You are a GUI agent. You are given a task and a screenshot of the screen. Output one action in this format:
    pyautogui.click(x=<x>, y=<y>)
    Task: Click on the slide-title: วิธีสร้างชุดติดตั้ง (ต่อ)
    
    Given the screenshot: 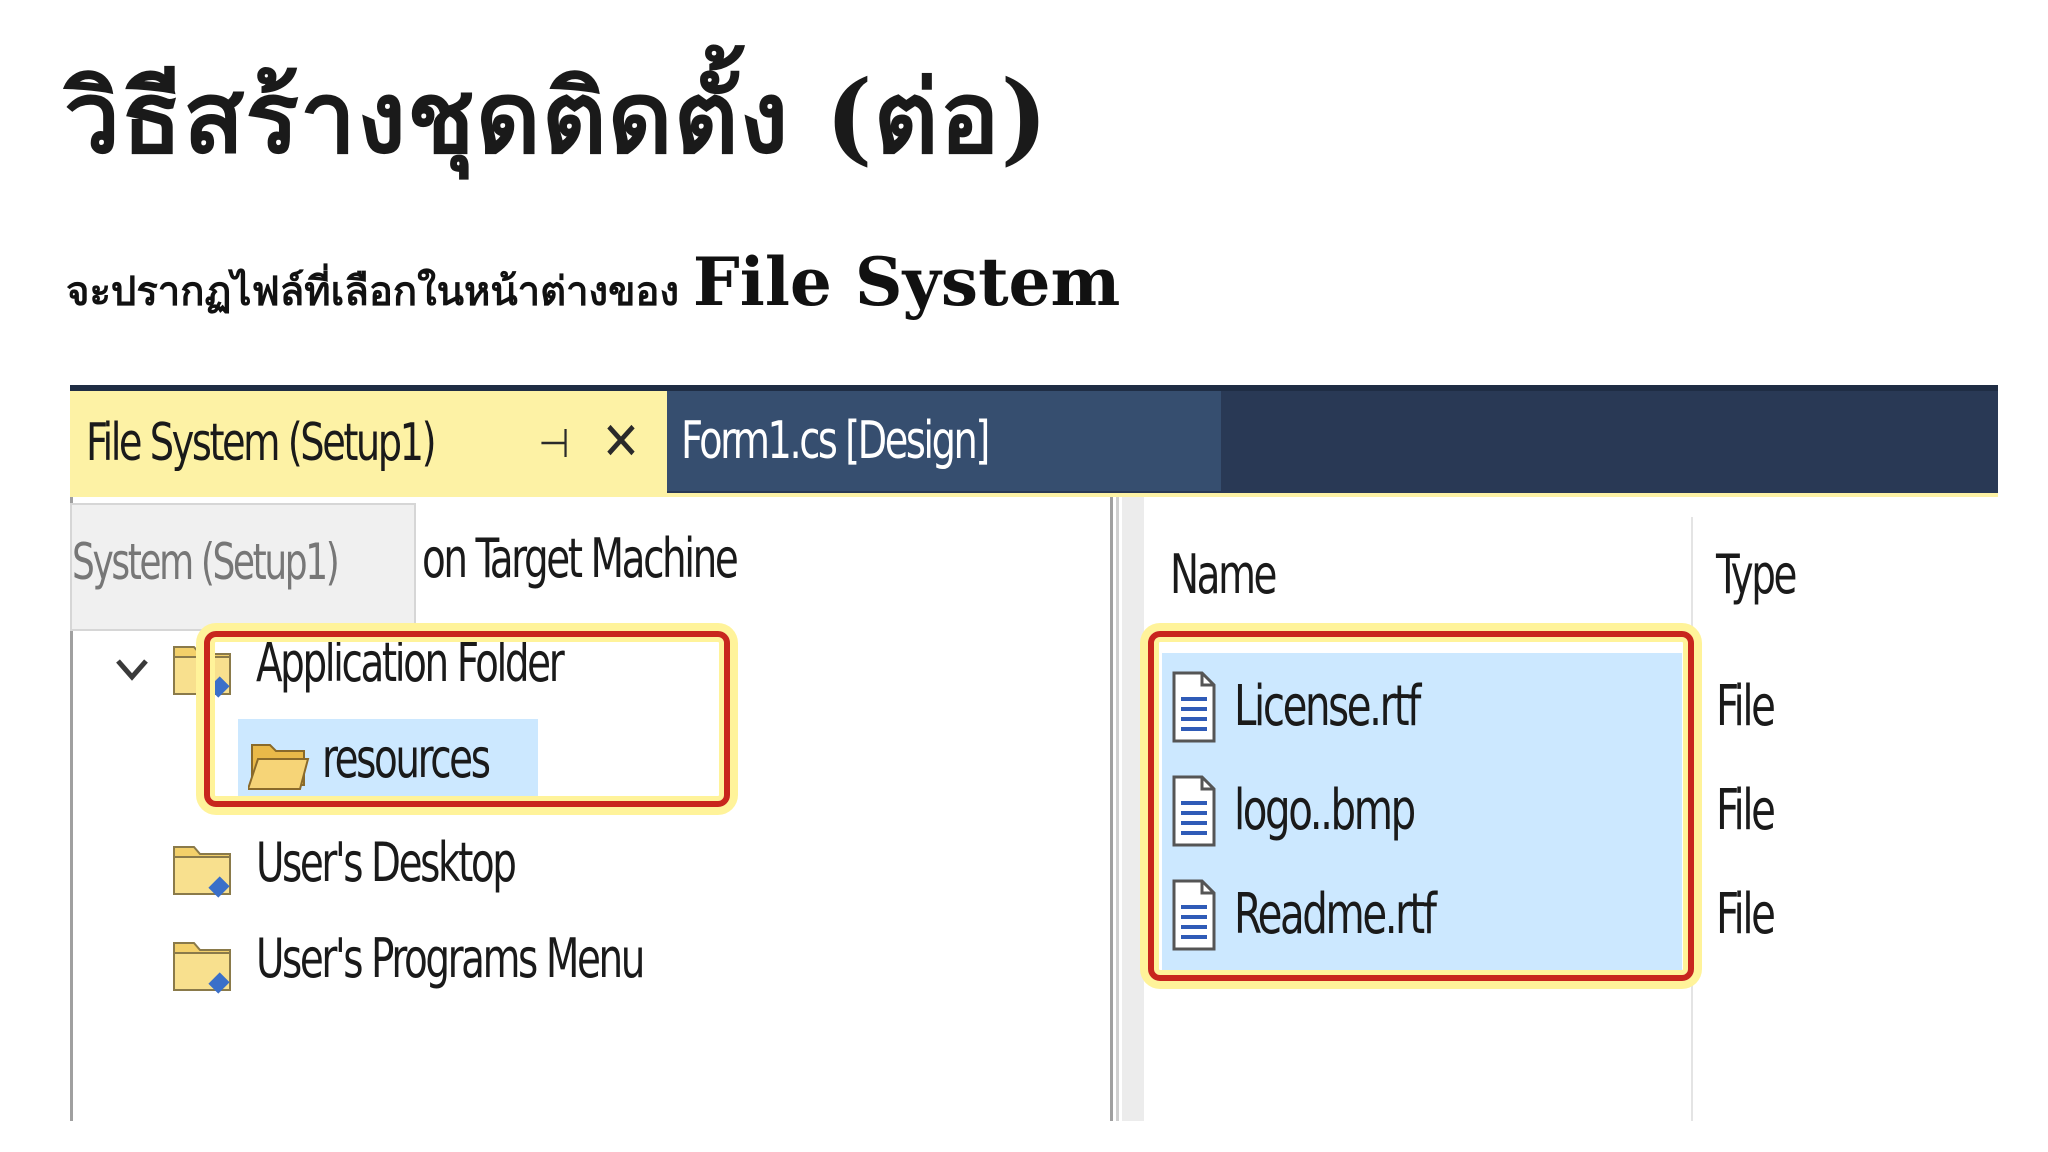 What is the action you would take?
    pyautogui.click(x=556, y=117)
    